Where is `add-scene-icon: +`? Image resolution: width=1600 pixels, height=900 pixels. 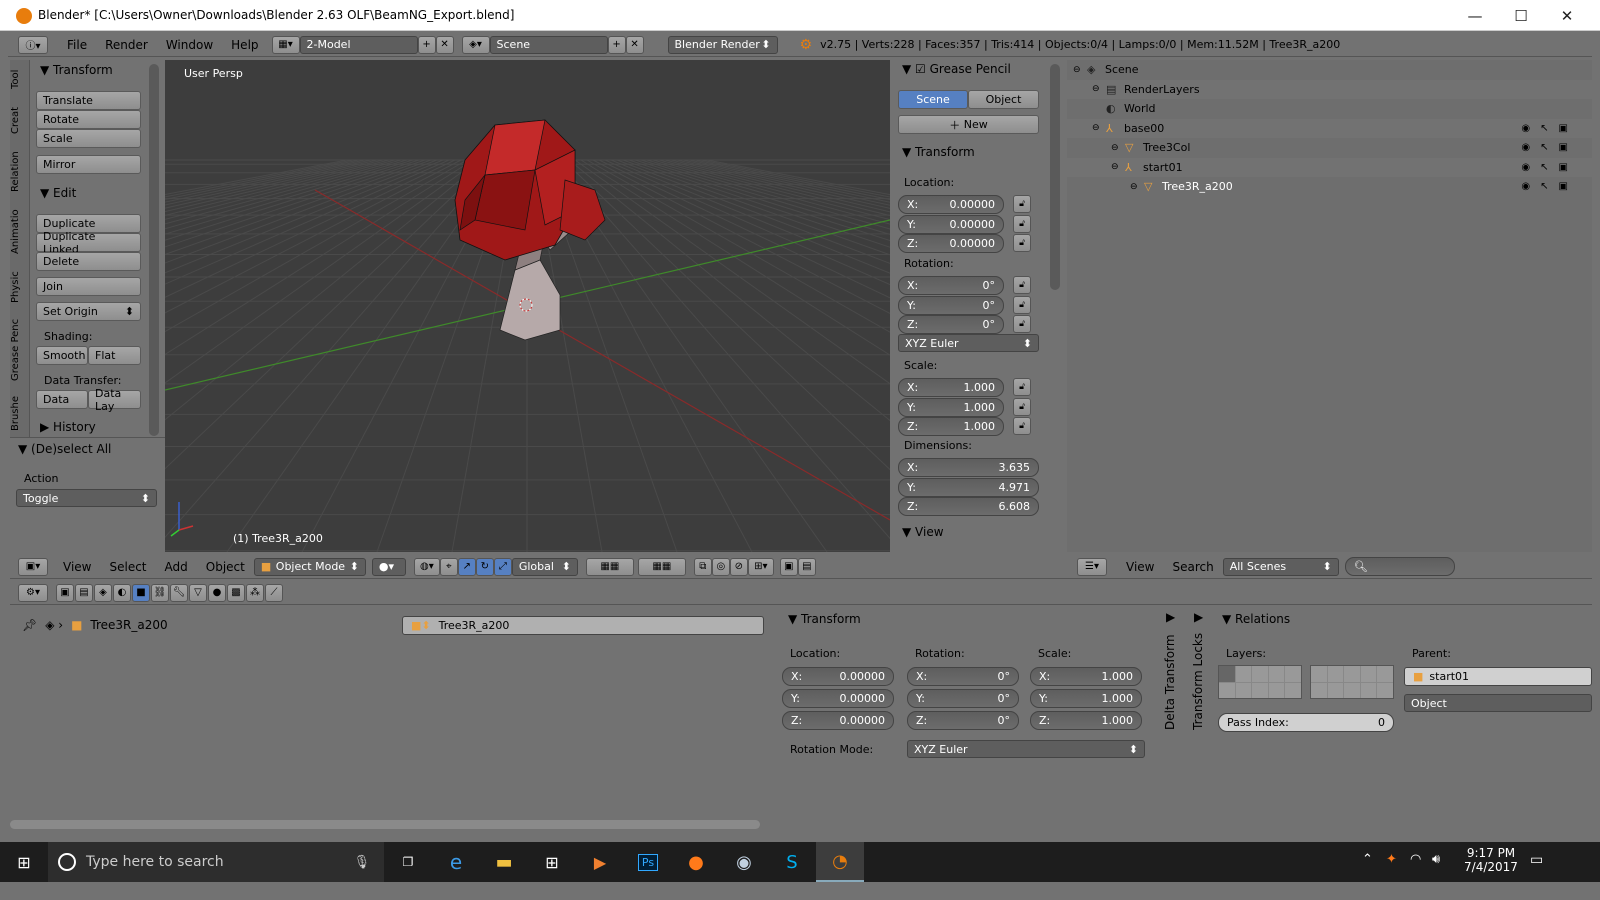 add-scene-icon: + is located at coordinates (616, 44).